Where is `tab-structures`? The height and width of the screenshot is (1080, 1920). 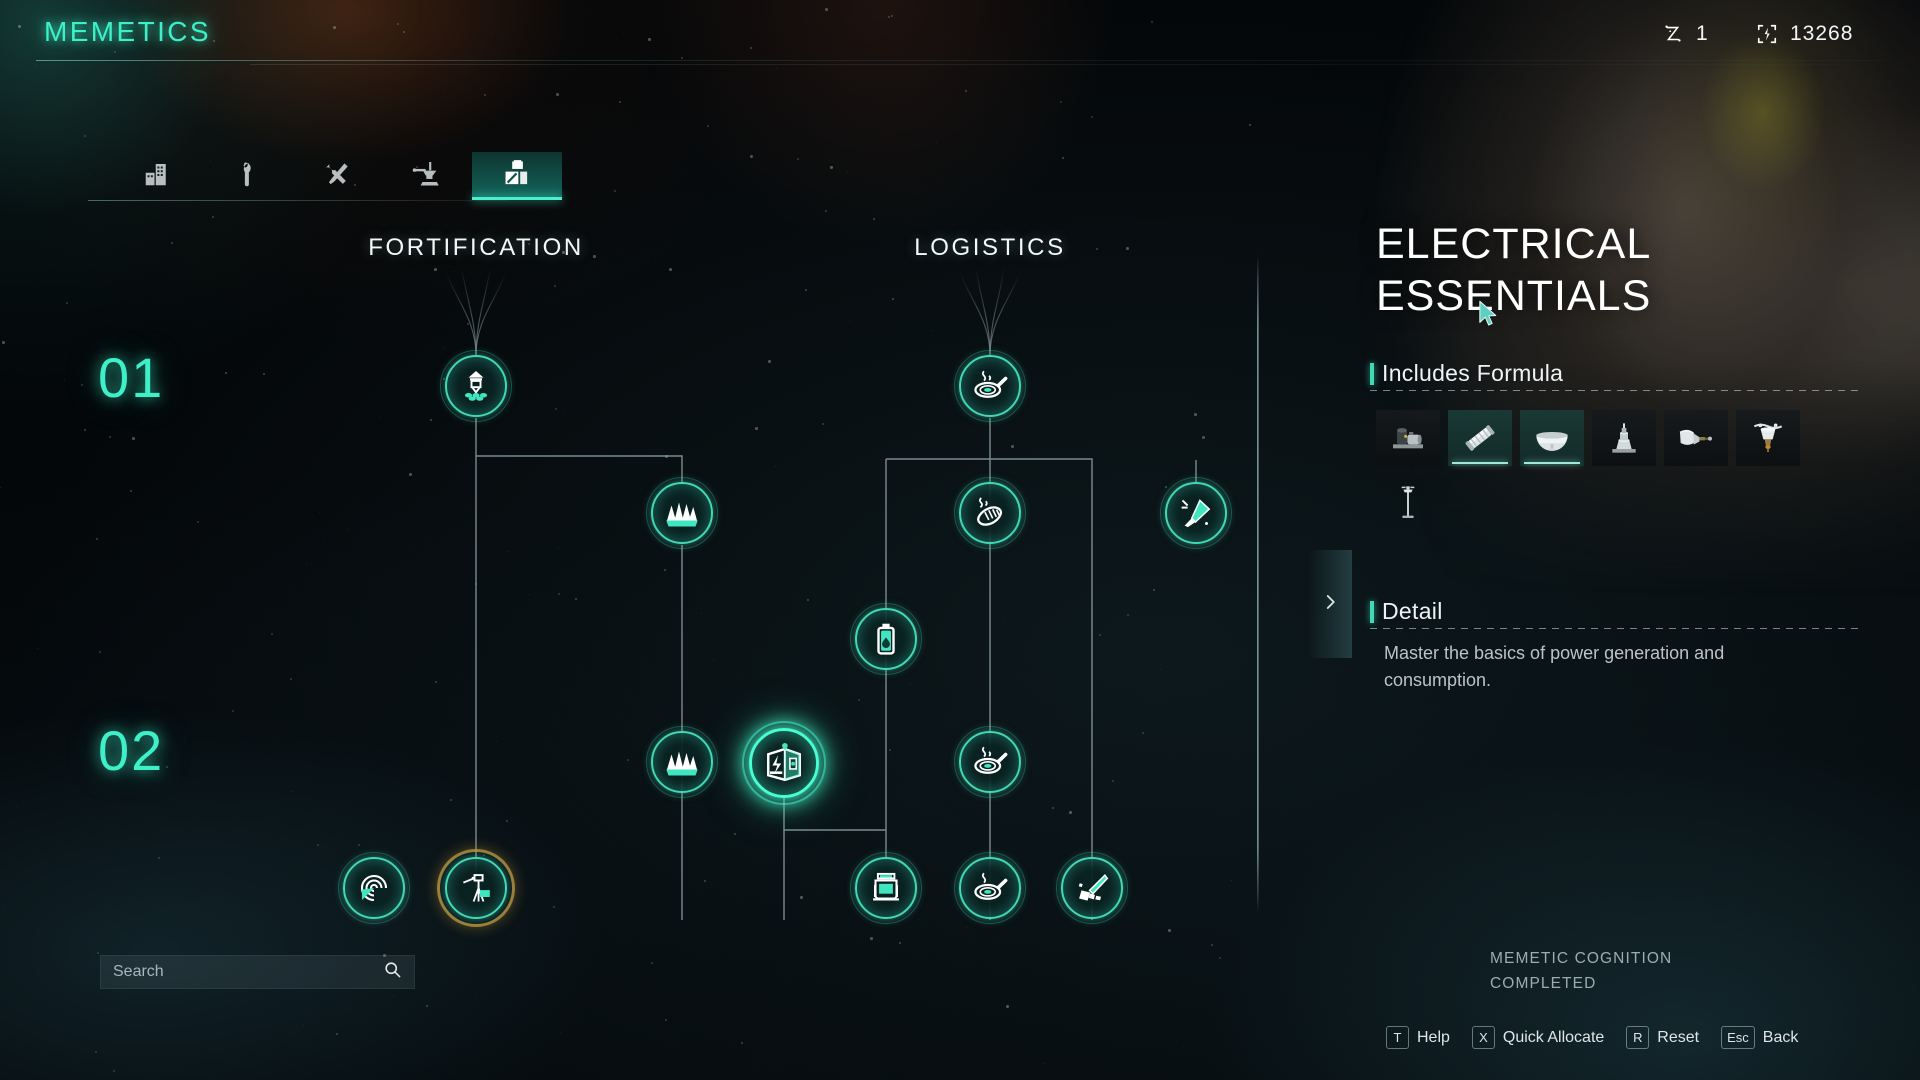 tab-structures is located at coordinates (157, 176).